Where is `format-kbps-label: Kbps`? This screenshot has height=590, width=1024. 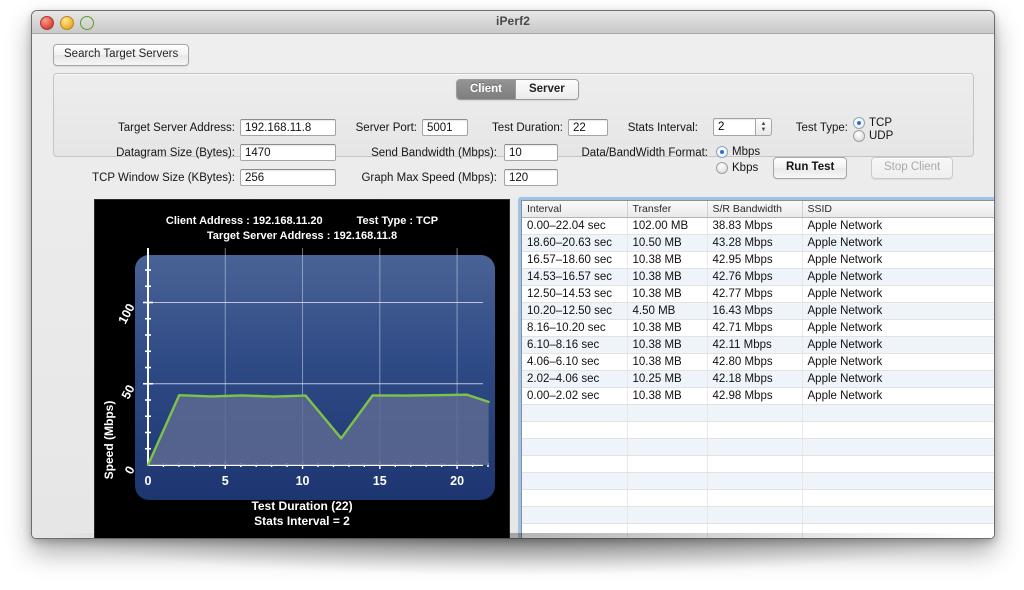
format-kbps-label: Kbps is located at coordinates (745, 168).